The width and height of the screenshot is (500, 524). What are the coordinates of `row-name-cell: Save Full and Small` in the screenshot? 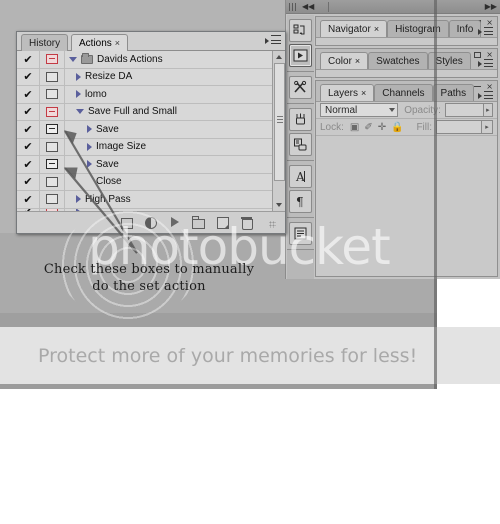 It's located at (168, 111).